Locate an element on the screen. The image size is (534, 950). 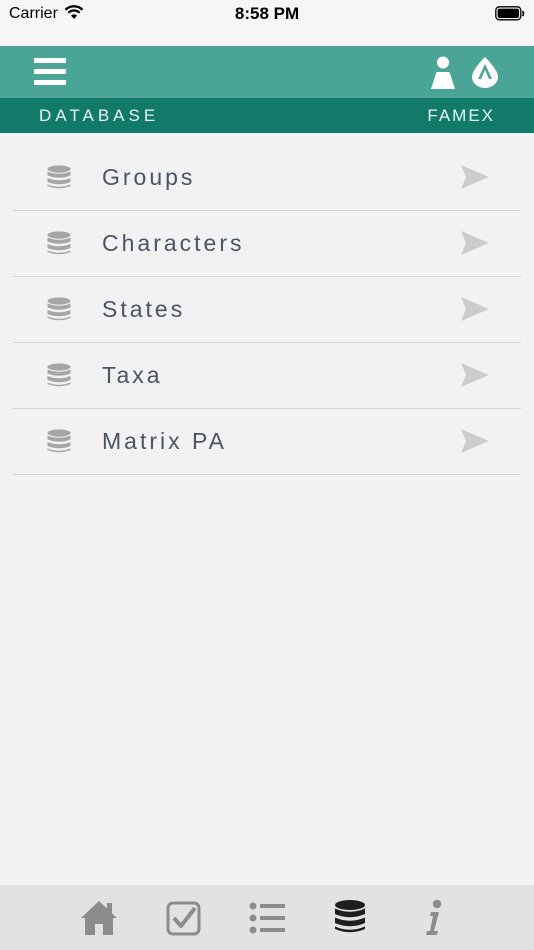
battery-icon is located at coordinates (510, 16).